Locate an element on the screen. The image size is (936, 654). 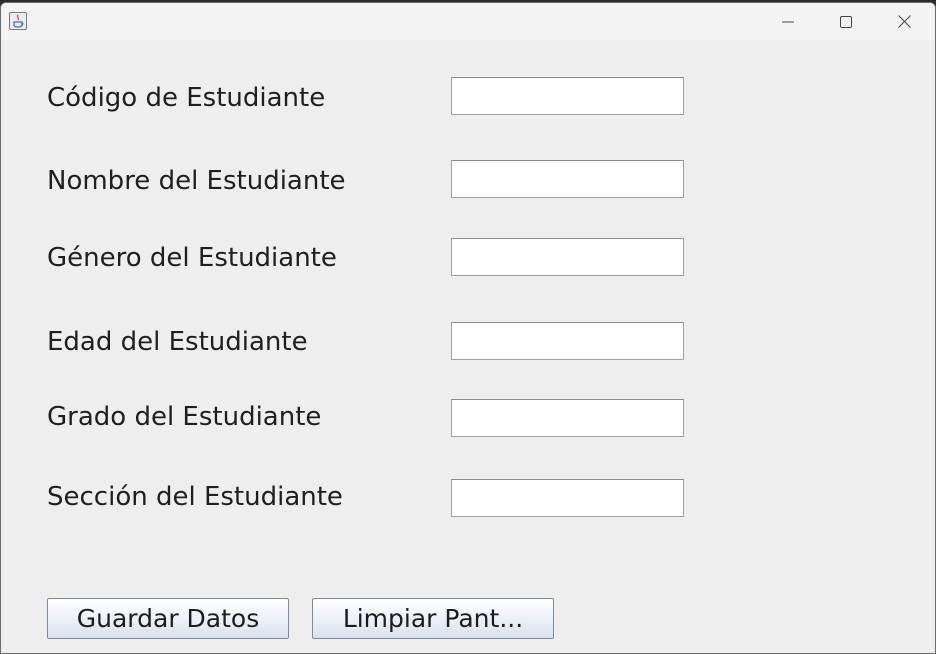
grado-label: Grado del Estudiante is located at coordinates (184, 417).